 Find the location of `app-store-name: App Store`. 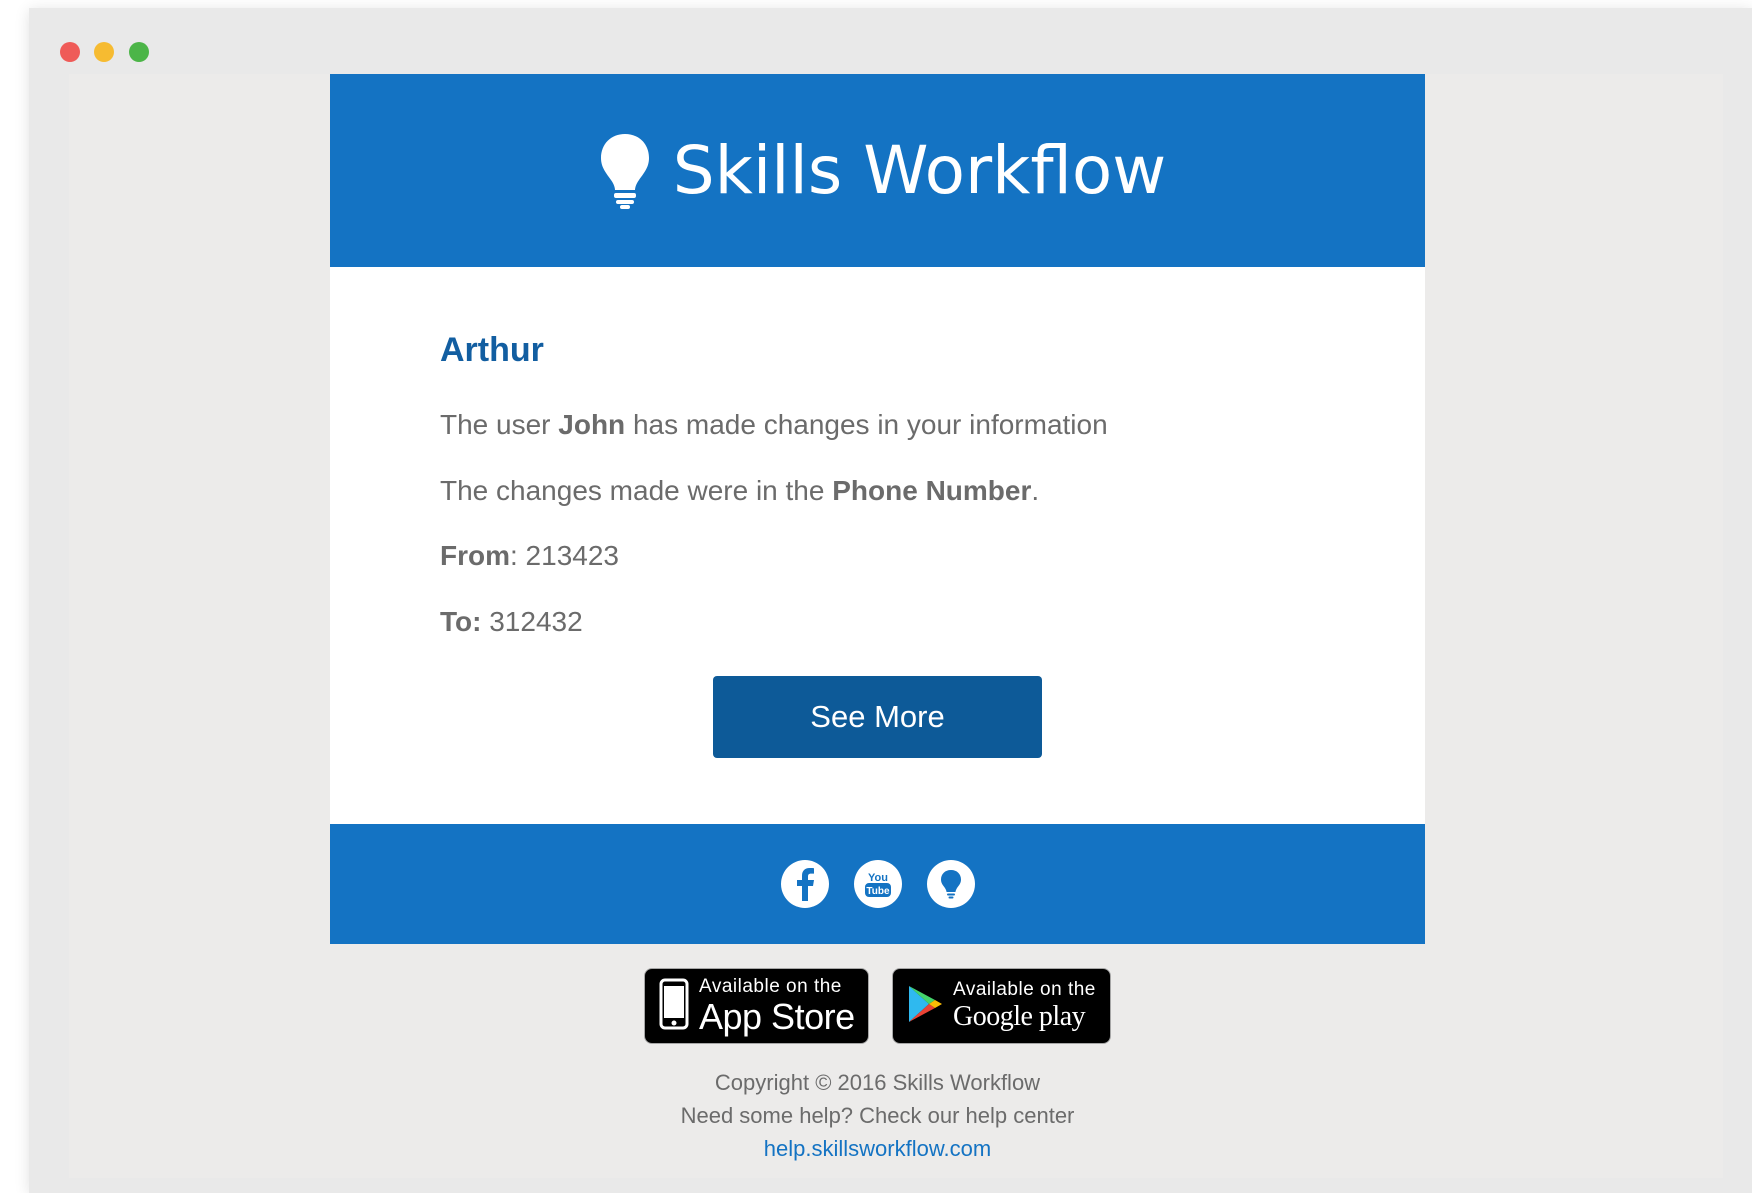

app-store-name: App Store is located at coordinates (777, 1016).